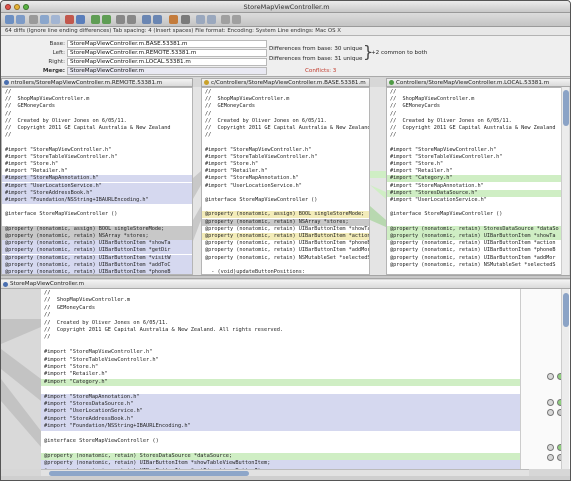 The image size is (571, 481). I want to click on left-path-field: StoreMapViewController.m.REMOTE.53381.m, so click(167, 53).